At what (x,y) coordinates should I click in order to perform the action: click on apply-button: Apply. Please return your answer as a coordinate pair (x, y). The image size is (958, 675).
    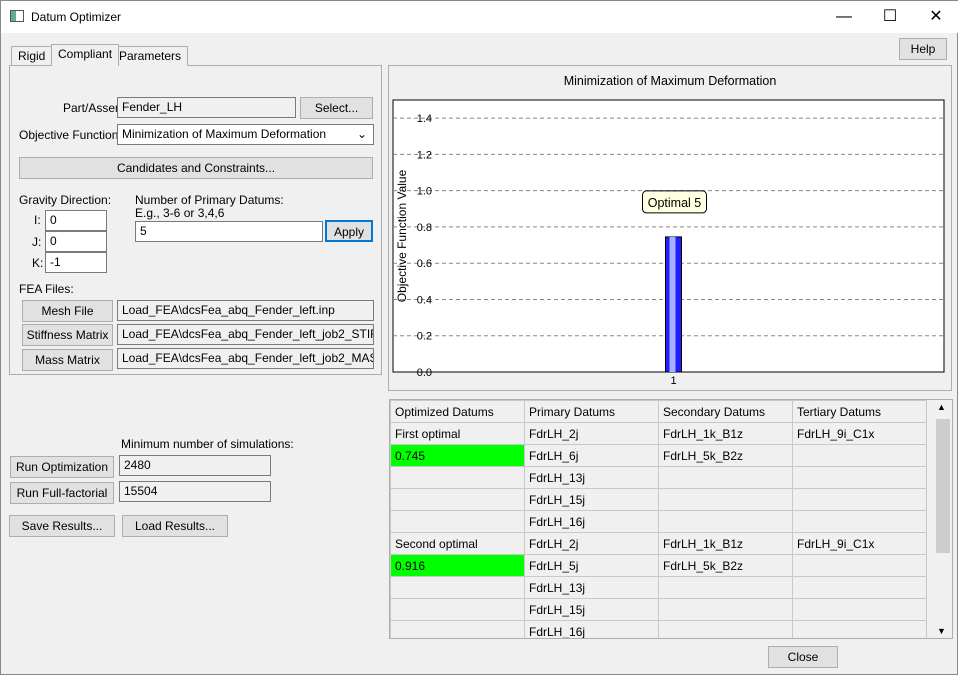
    Looking at the image, I should click on (349, 231).